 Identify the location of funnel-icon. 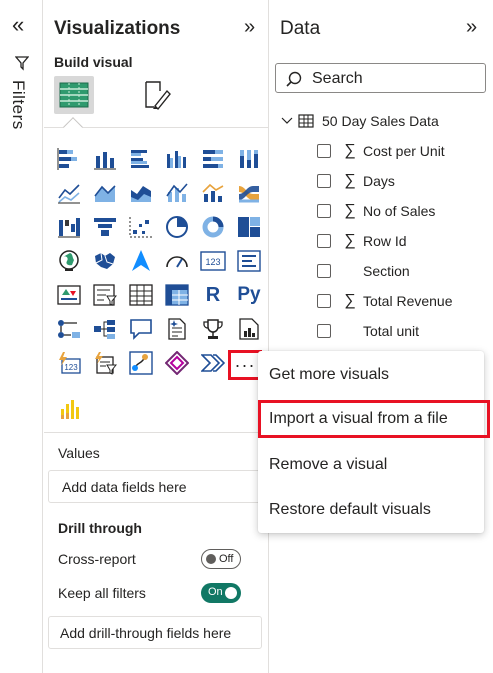
(22, 65).